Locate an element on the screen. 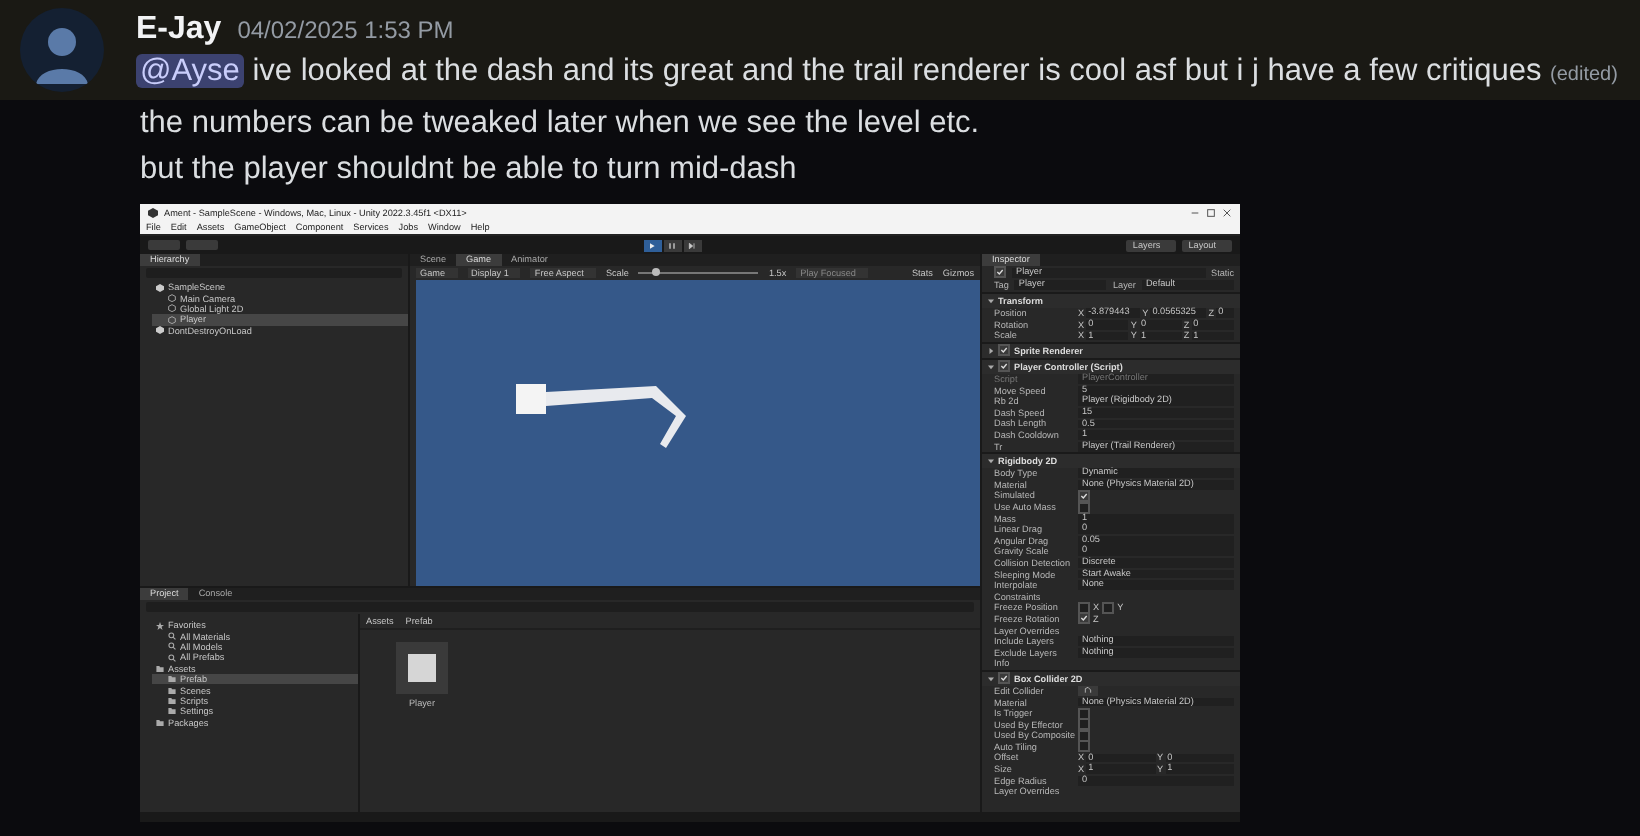 The height and width of the screenshot is (836, 1640). user-mention: @Ayse is located at coordinates (190, 71).